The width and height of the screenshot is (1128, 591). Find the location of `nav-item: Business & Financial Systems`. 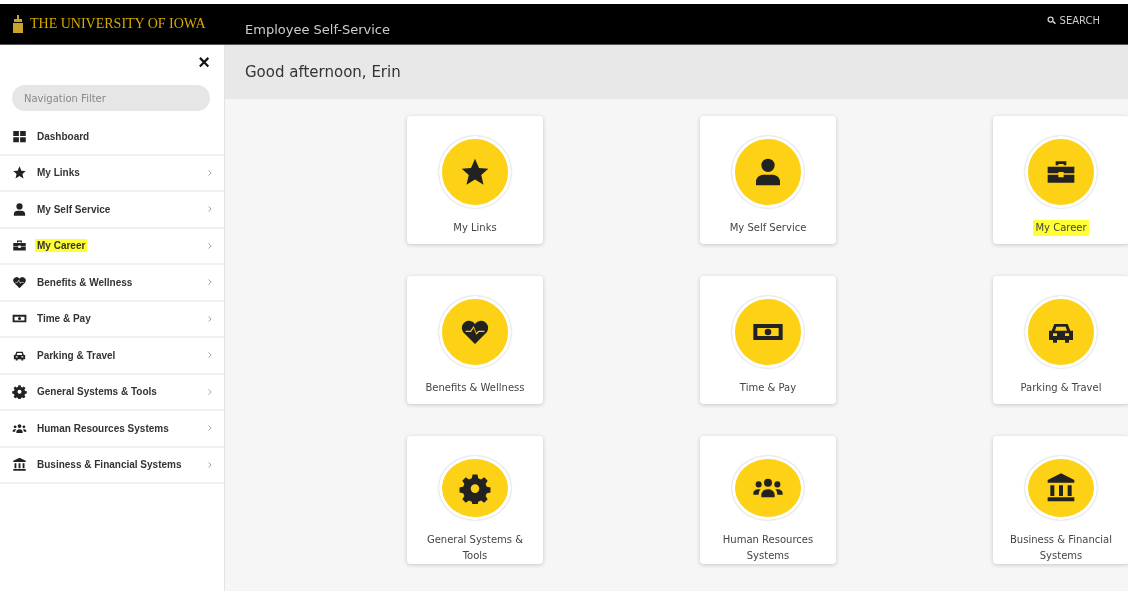

nav-item: Business & Financial Systems is located at coordinates (112, 465).